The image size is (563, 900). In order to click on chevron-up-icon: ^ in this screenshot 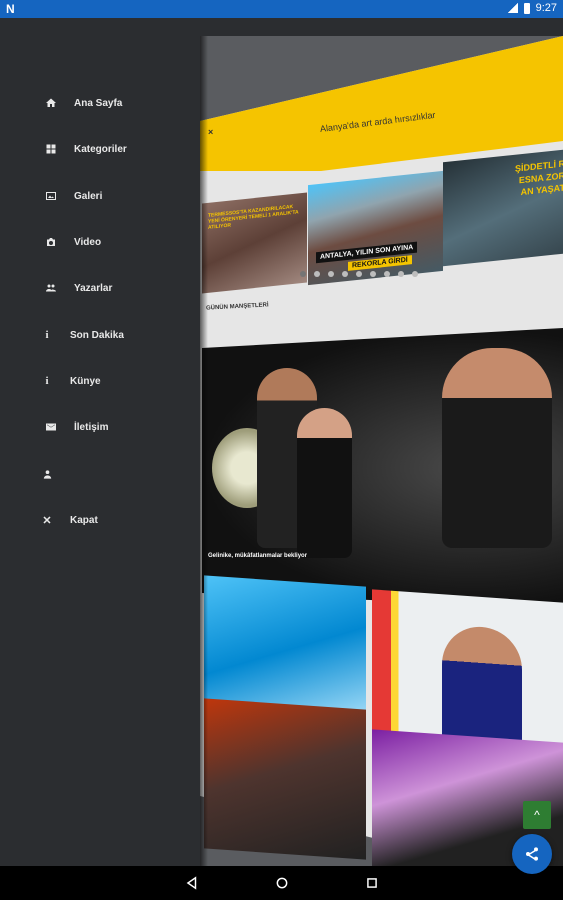, I will do `click(537, 815)`.